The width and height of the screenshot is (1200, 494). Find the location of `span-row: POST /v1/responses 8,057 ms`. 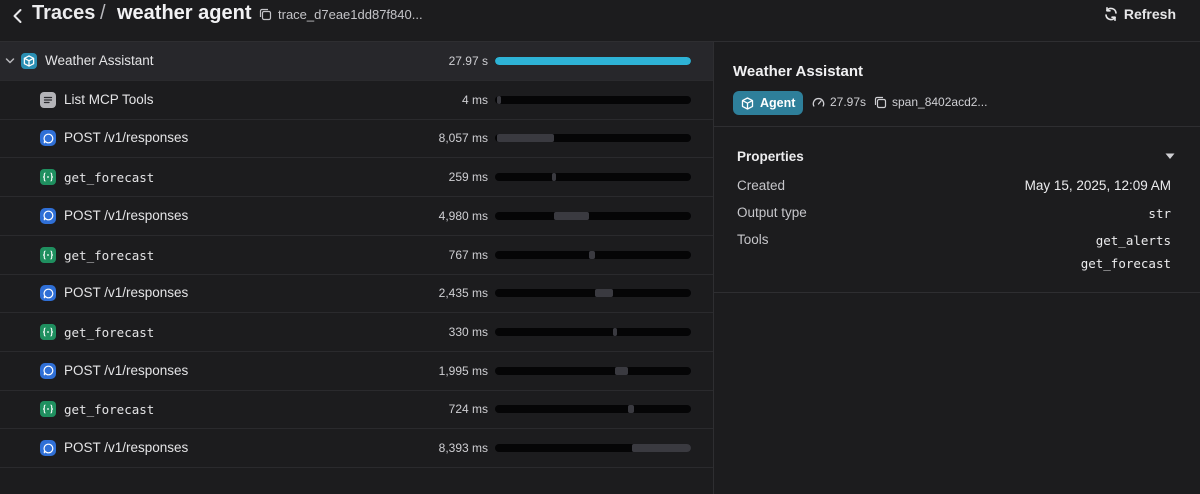

span-row: POST /v1/responses 8,057 ms is located at coordinates (356, 139).